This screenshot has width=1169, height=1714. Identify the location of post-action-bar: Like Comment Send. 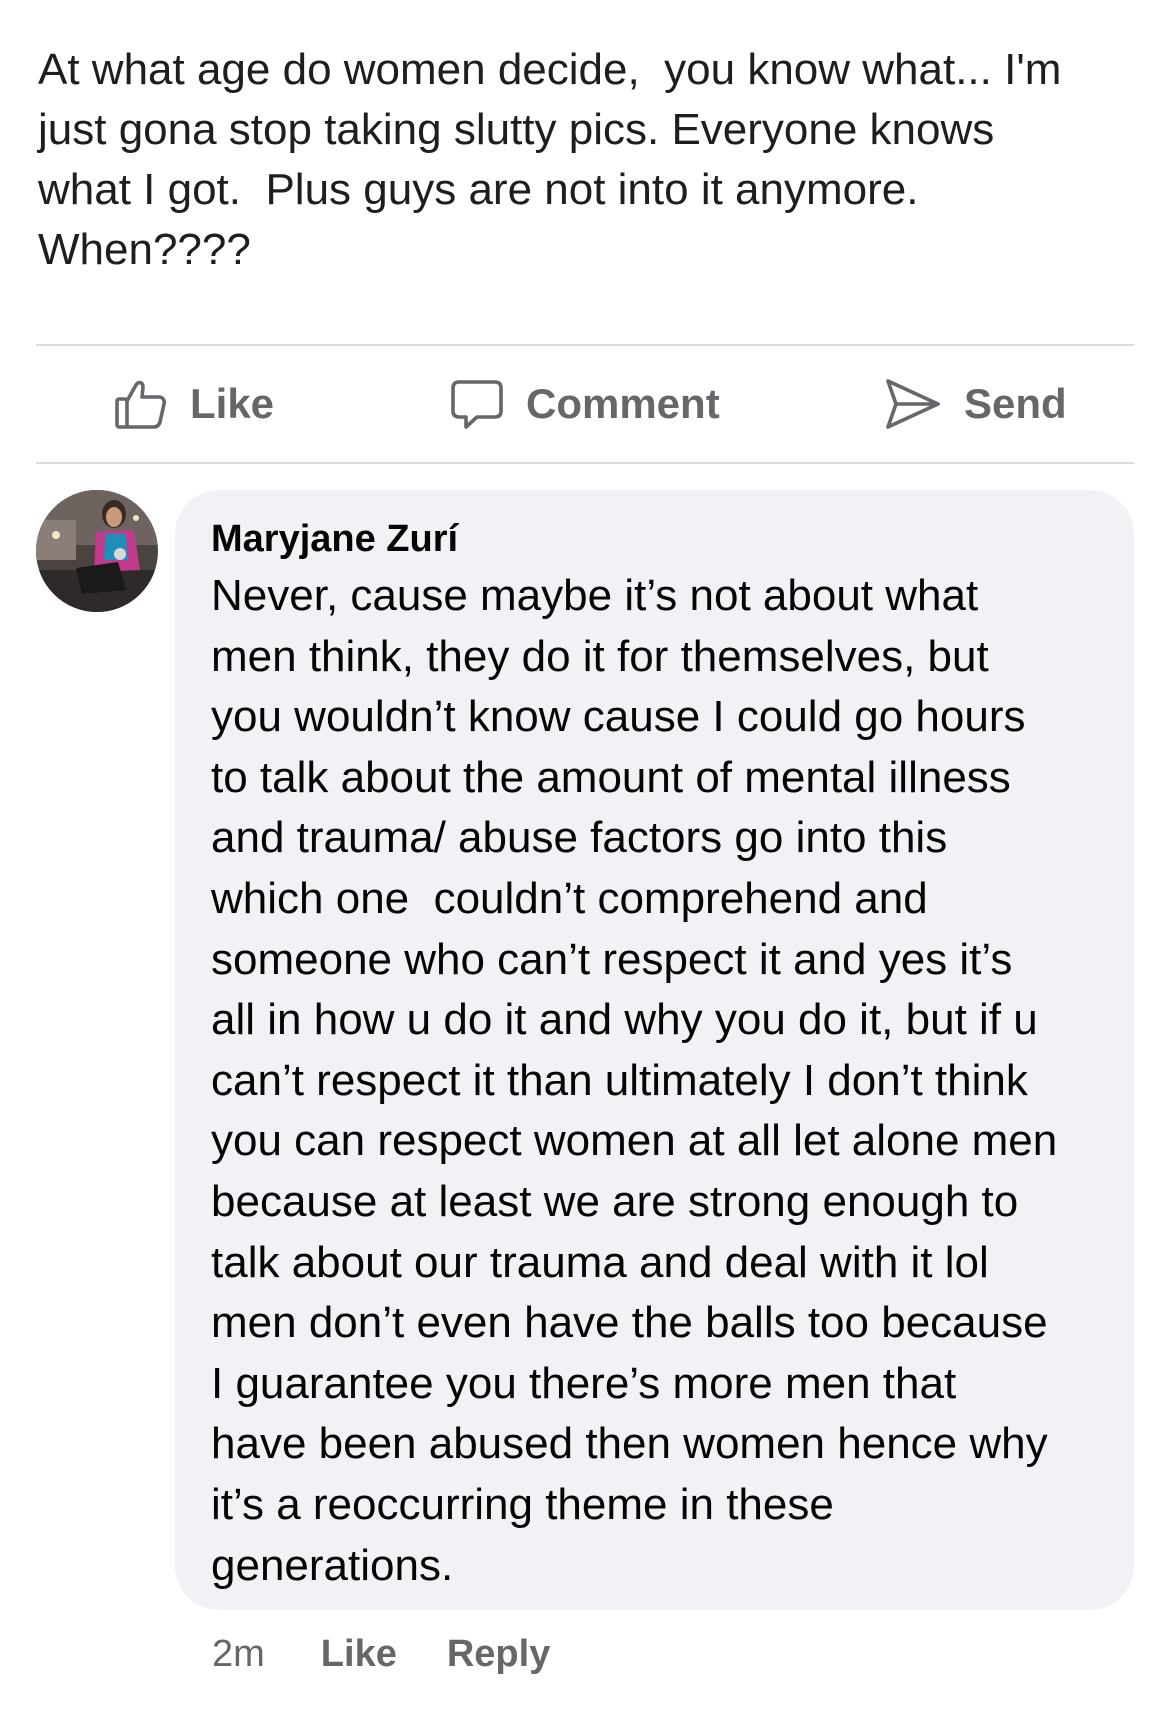
(585, 404).